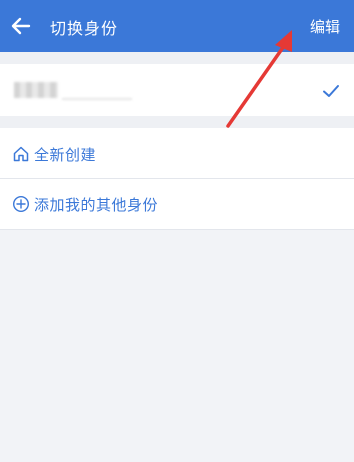  I want to click on create-new-label: 全新创建, so click(65, 155).